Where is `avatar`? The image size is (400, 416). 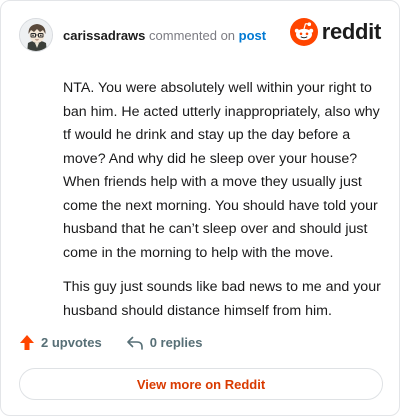 avatar is located at coordinates (36, 35).